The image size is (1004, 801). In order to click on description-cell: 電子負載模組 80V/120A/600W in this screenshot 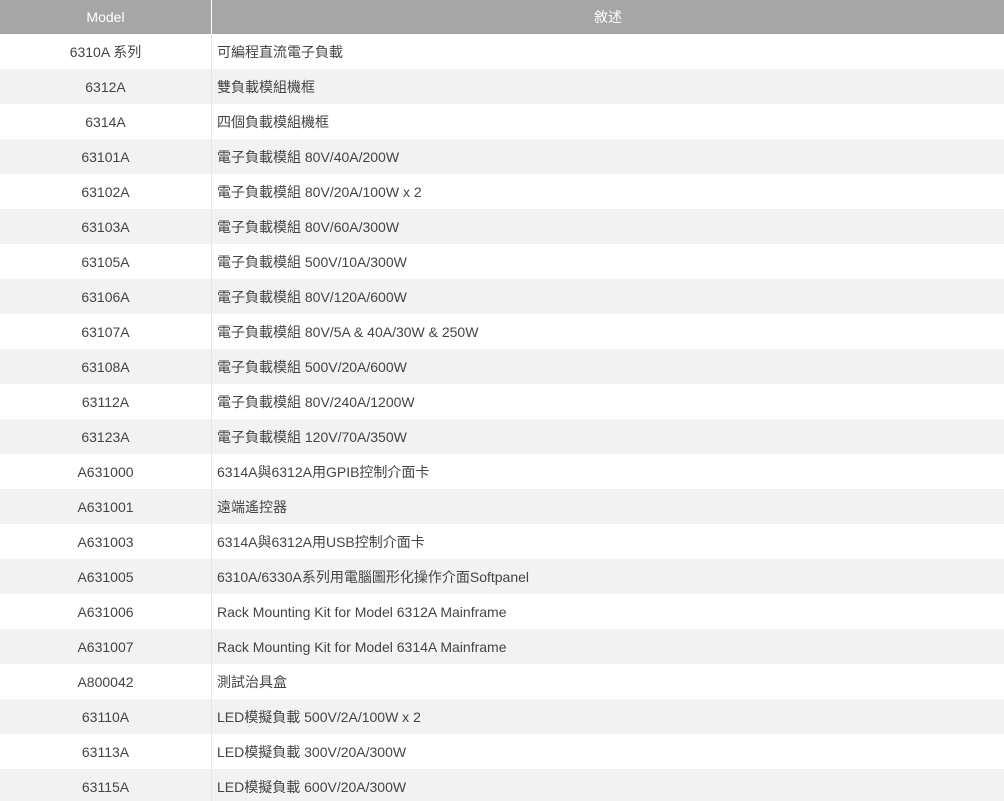, I will do `click(607, 296)`.